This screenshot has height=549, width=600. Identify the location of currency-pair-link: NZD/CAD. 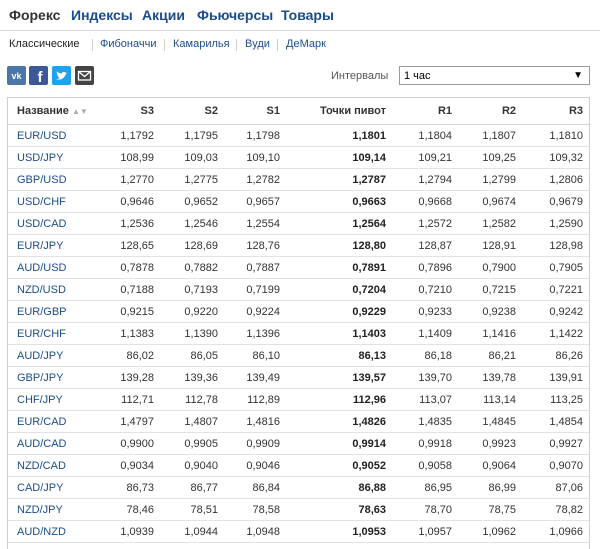
(51, 465).